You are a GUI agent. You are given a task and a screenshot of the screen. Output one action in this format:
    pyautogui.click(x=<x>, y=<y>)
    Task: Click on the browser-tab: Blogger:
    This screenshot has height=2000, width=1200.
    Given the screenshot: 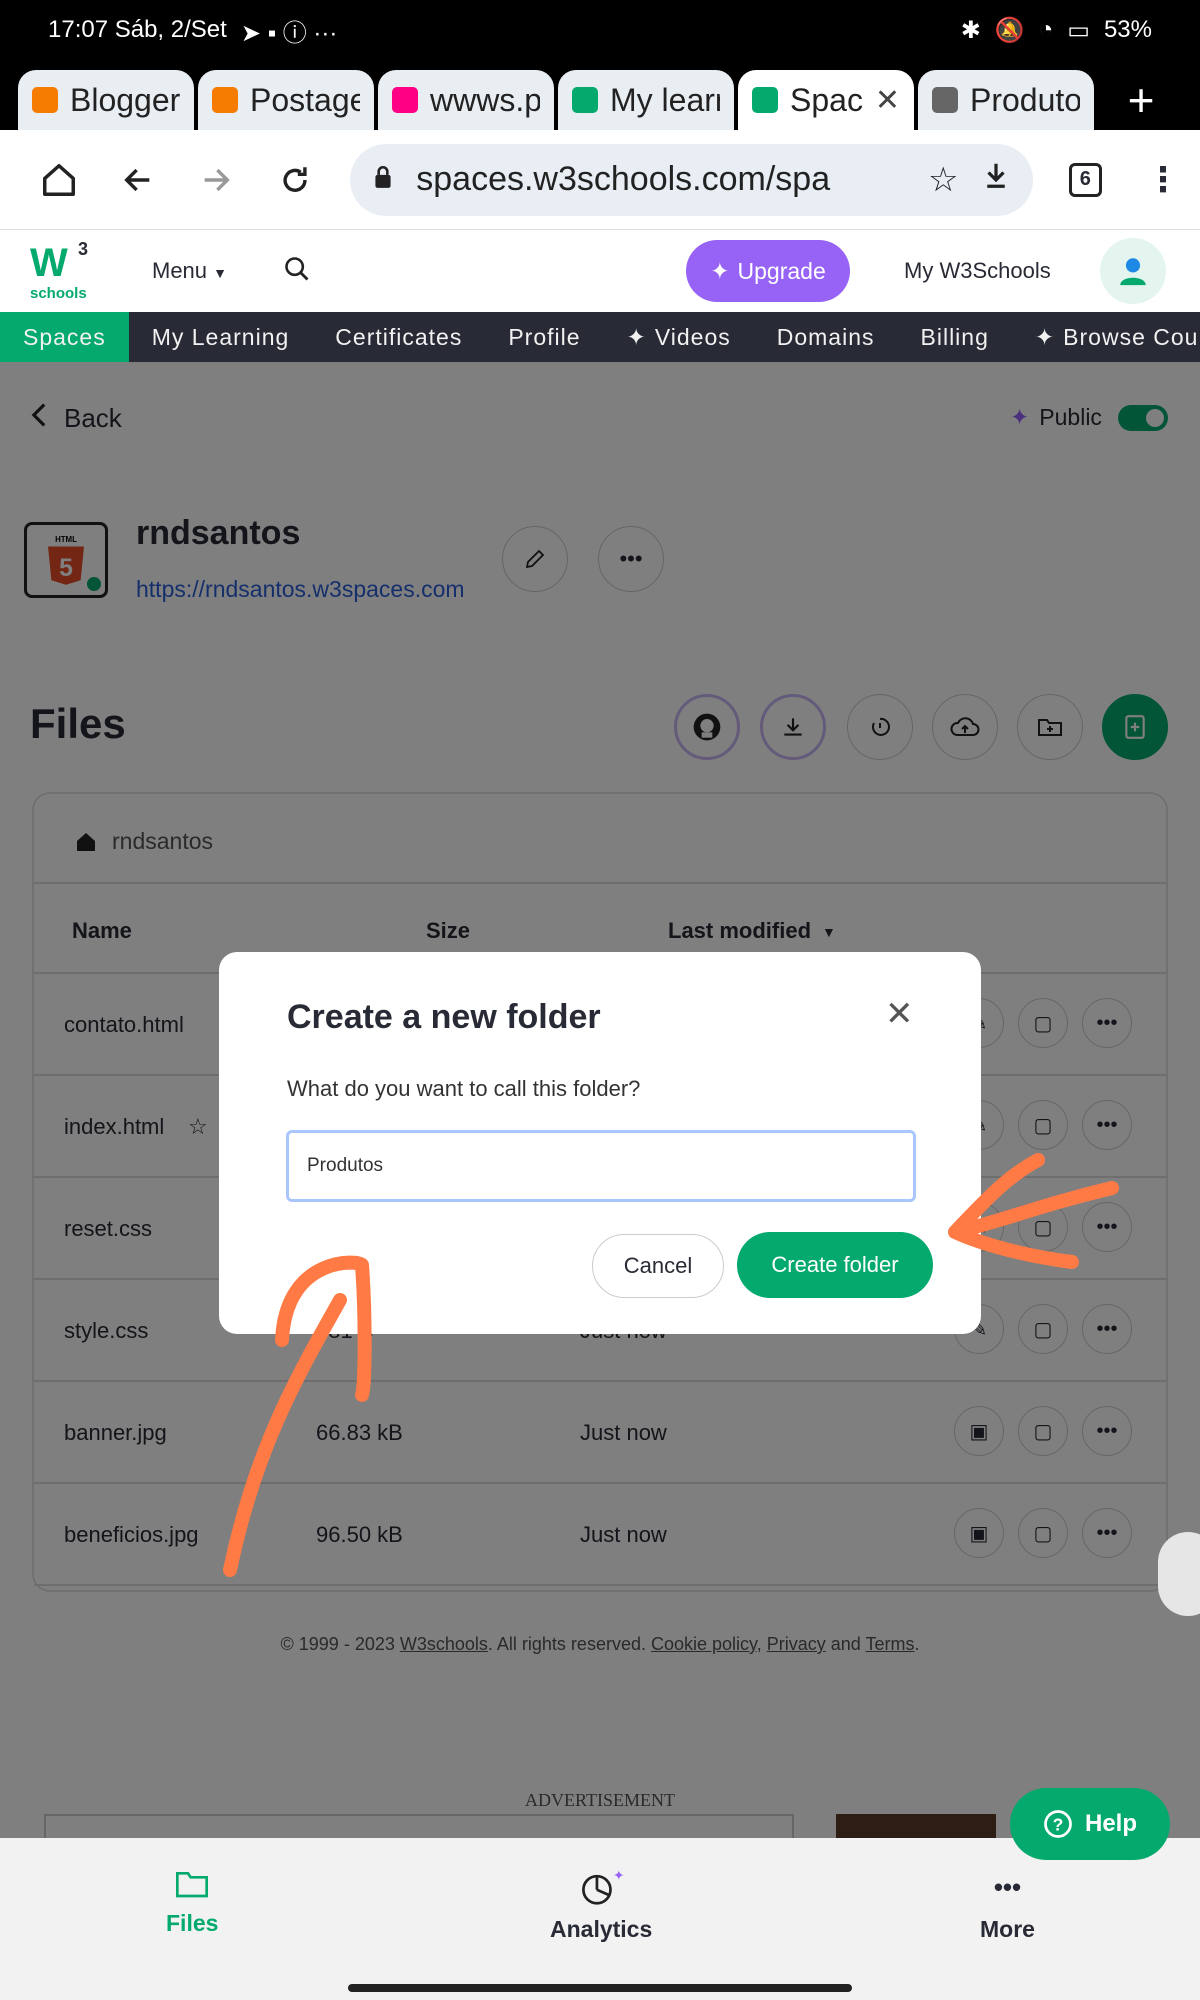 What is the action you would take?
    pyautogui.click(x=106, y=100)
    